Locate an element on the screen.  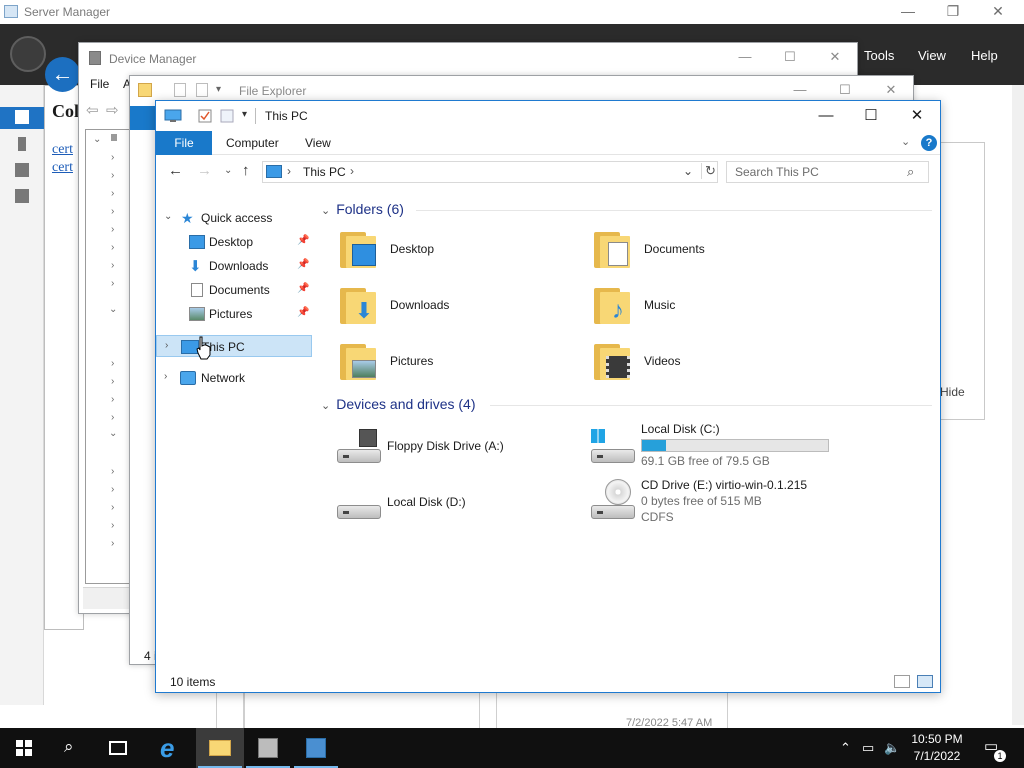
clock-date: 7/1/2022 is located at coordinates (937, 756).